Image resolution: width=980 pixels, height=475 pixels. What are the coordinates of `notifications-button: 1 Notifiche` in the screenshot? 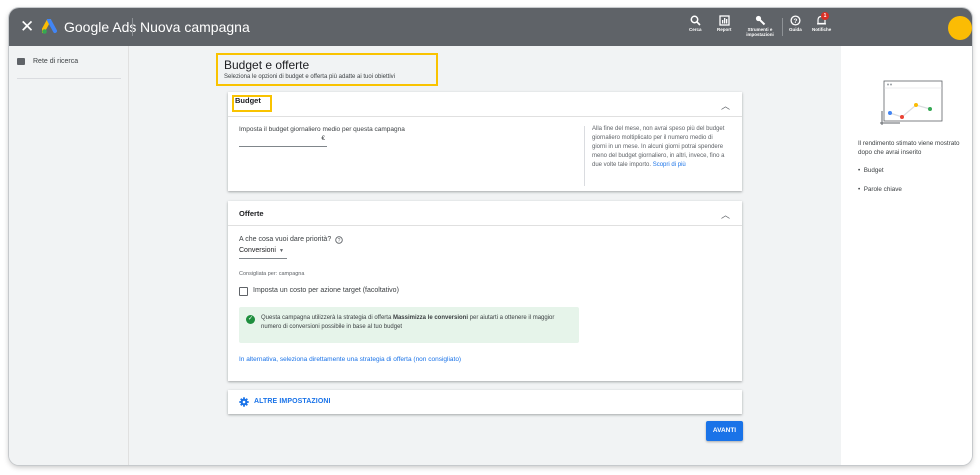 It's located at (822, 22).